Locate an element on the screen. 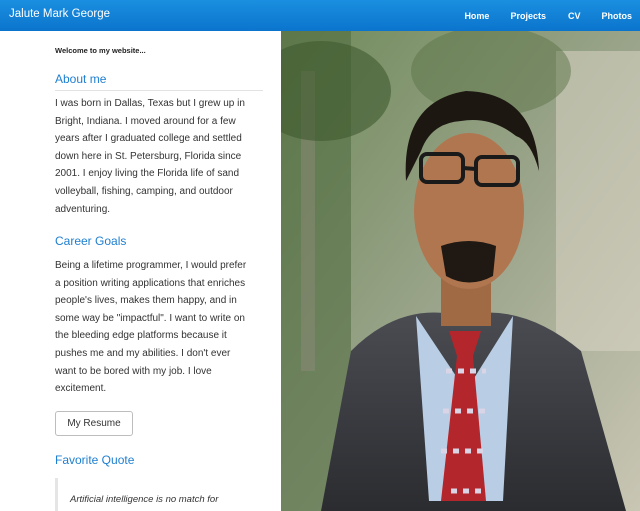 Image resolution: width=640 pixels, height=511 pixels. career-line: people's lives, makes them happy, and in is located at coordinates (146, 301).